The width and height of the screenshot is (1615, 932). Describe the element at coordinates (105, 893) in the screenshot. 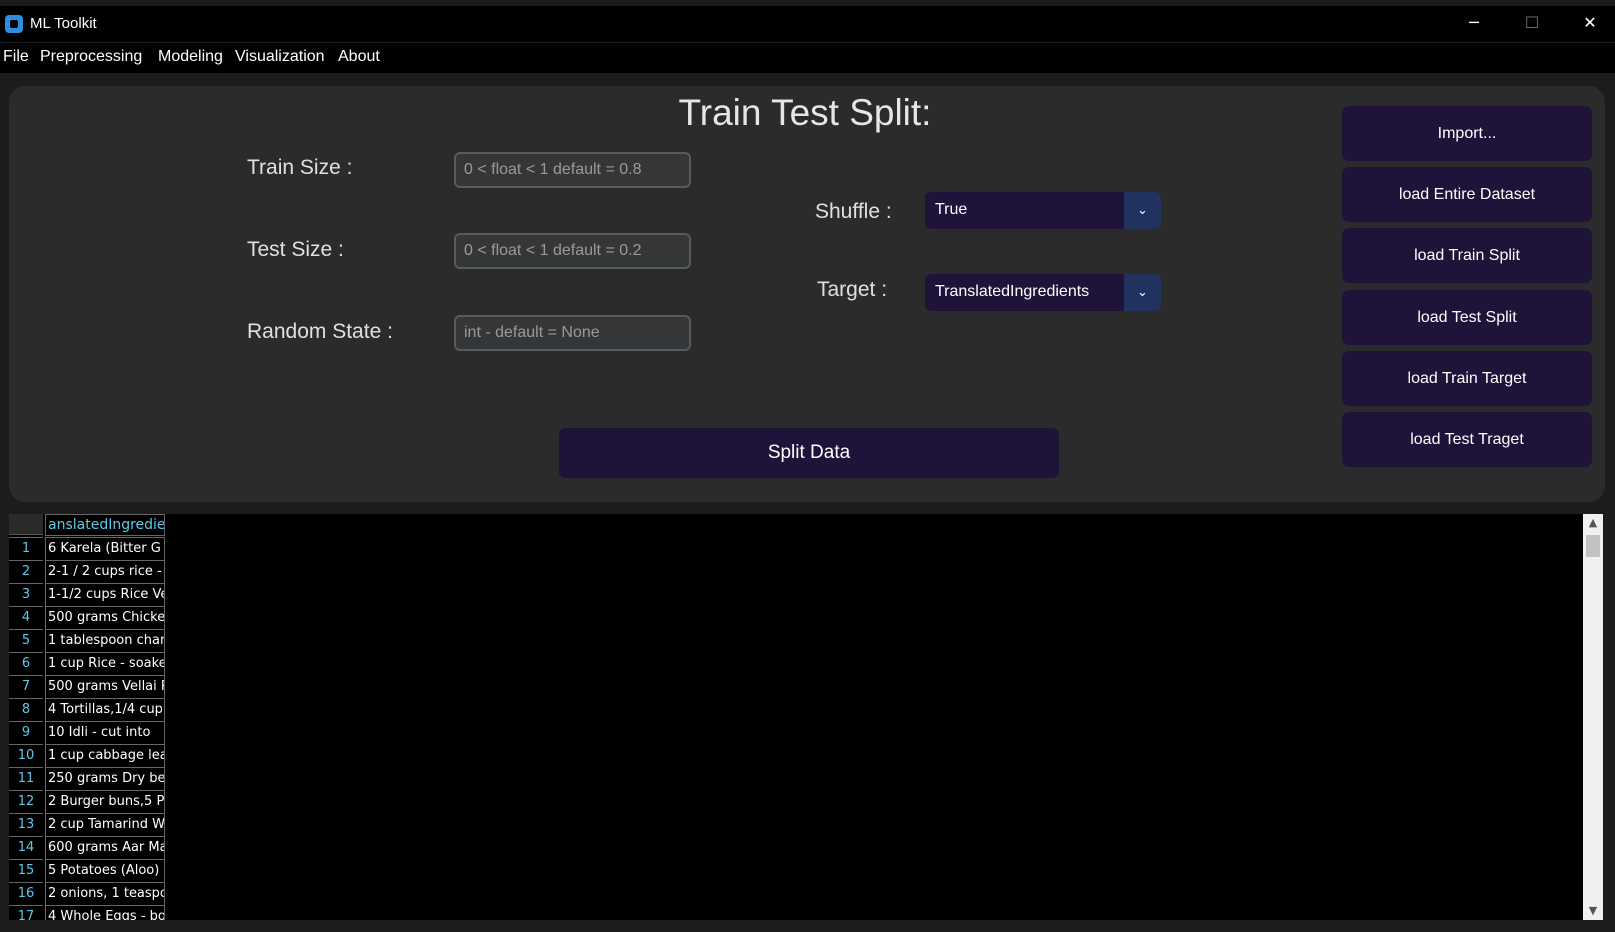

I see `table-cell: 2 onions, 1 teaspo` at that location.